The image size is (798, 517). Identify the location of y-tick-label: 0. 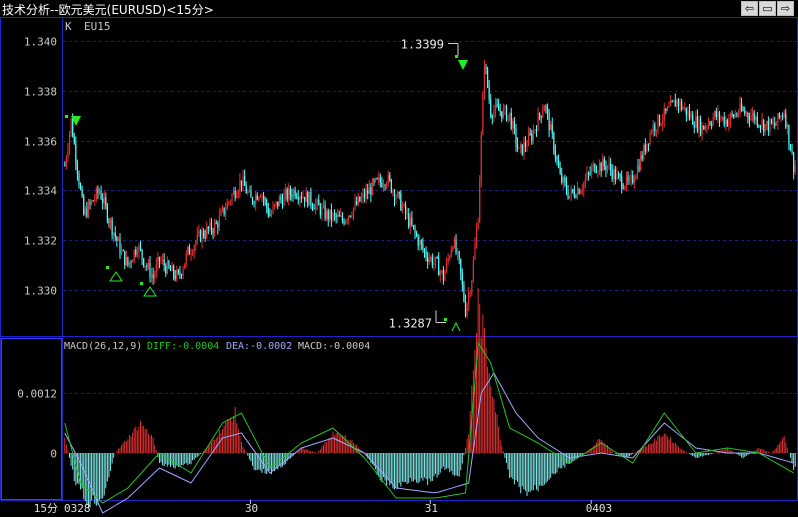
(53, 454).